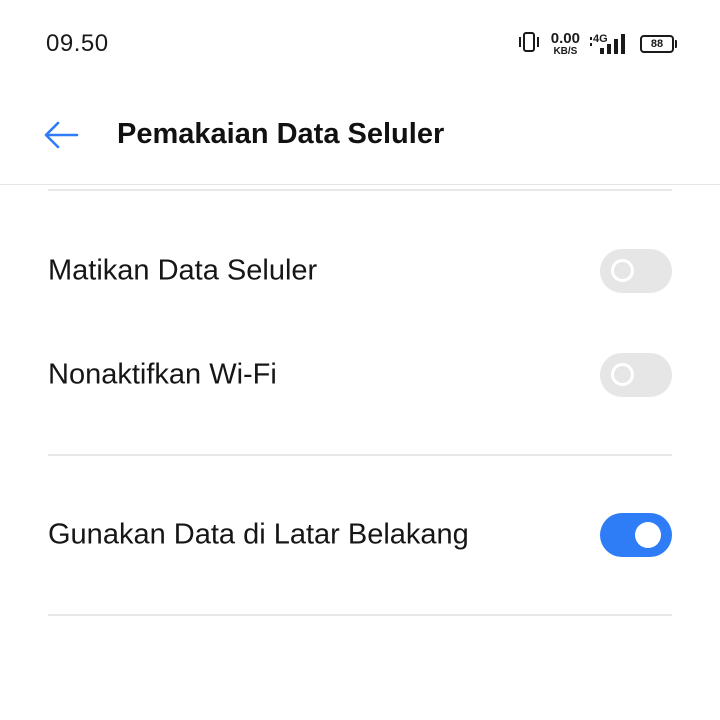 This screenshot has height=720, width=720. What do you see at coordinates (360, 375) in the screenshot?
I see `setting-row-disable-wifi: Nonaktifkan Wi-Fi` at bounding box center [360, 375].